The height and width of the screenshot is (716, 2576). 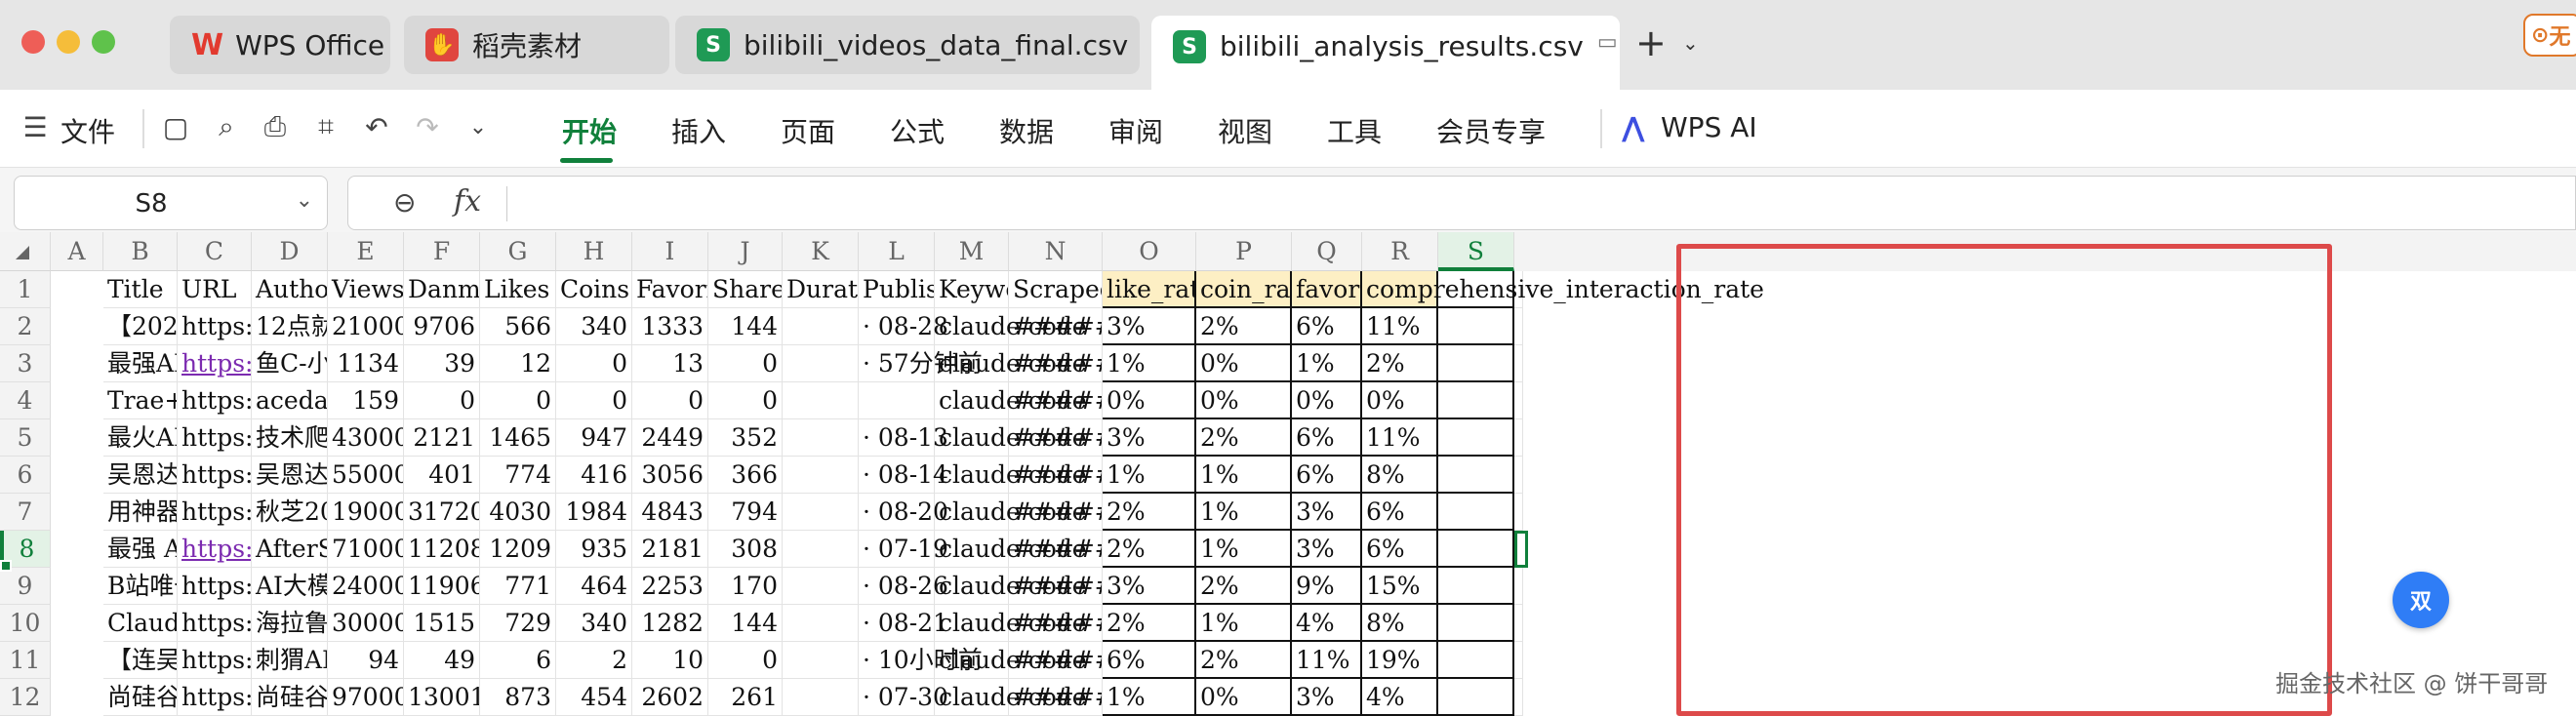 I want to click on cell-p2: 6%, so click(x=1327, y=326).